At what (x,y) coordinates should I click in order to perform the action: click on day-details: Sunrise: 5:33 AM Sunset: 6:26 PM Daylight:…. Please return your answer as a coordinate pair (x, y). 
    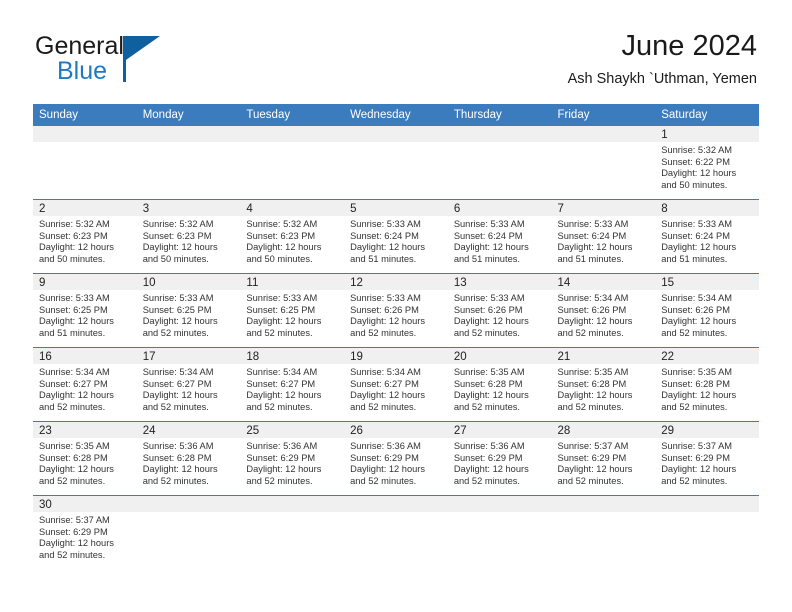
    Looking at the image, I should click on (500, 315).